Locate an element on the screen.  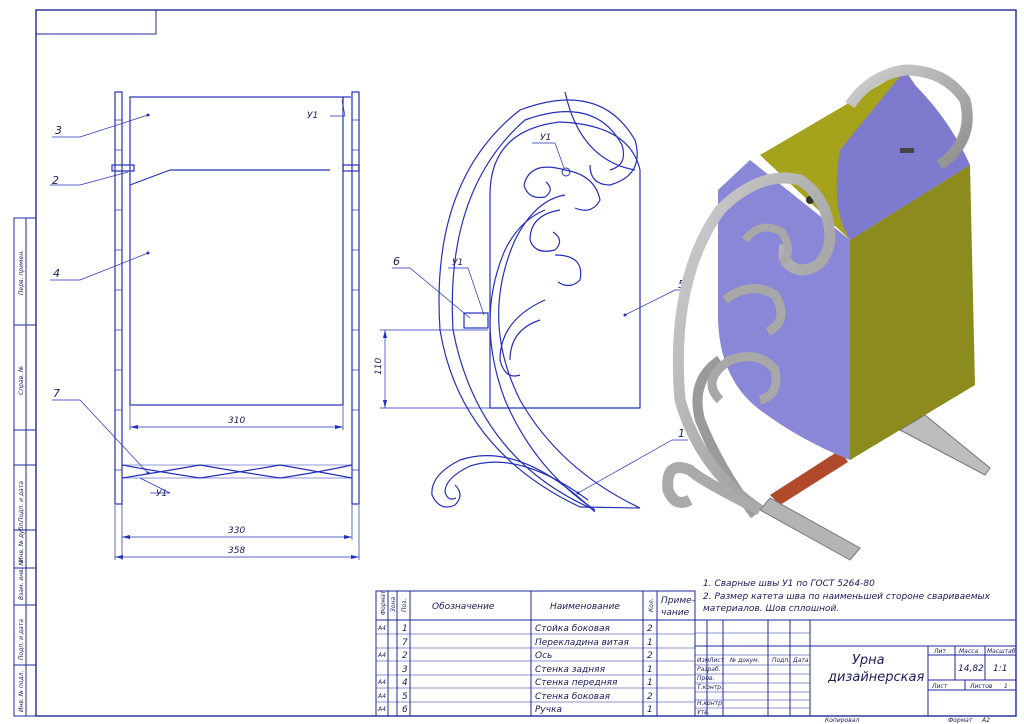
front-view is located at coordinates (235, 298).